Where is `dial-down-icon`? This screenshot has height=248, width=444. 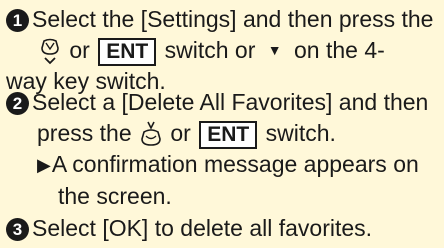 dial-down-icon is located at coordinates (50, 51).